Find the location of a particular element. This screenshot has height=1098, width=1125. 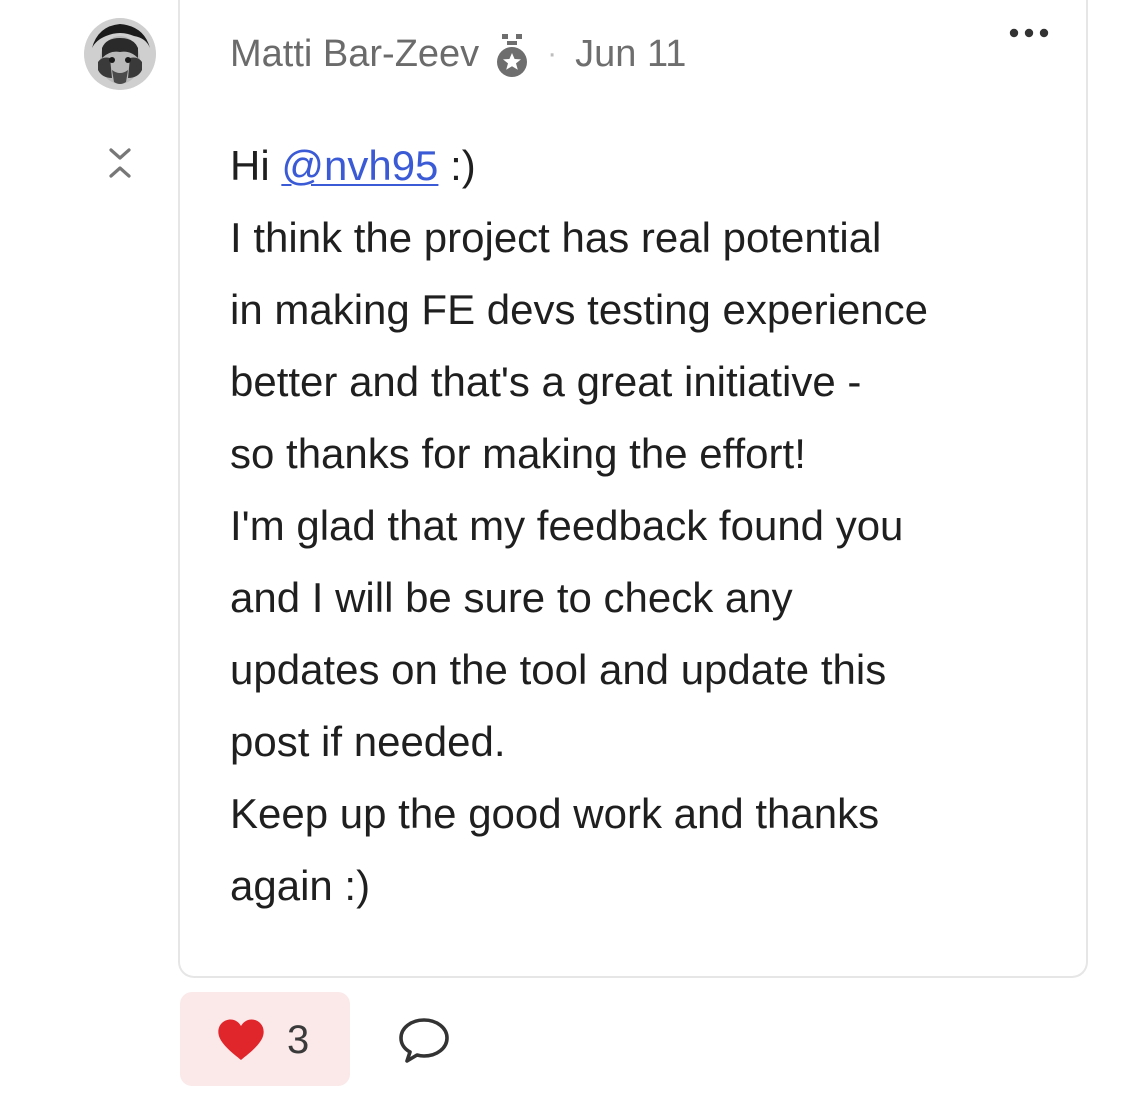

body-line: updates on the tool and update this is located at coordinates (558, 669).